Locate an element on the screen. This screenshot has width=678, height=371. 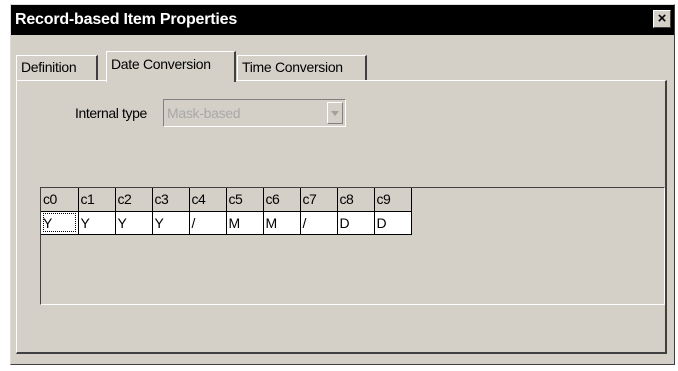
window-title: Record-based Item Properties is located at coordinates (126, 19).